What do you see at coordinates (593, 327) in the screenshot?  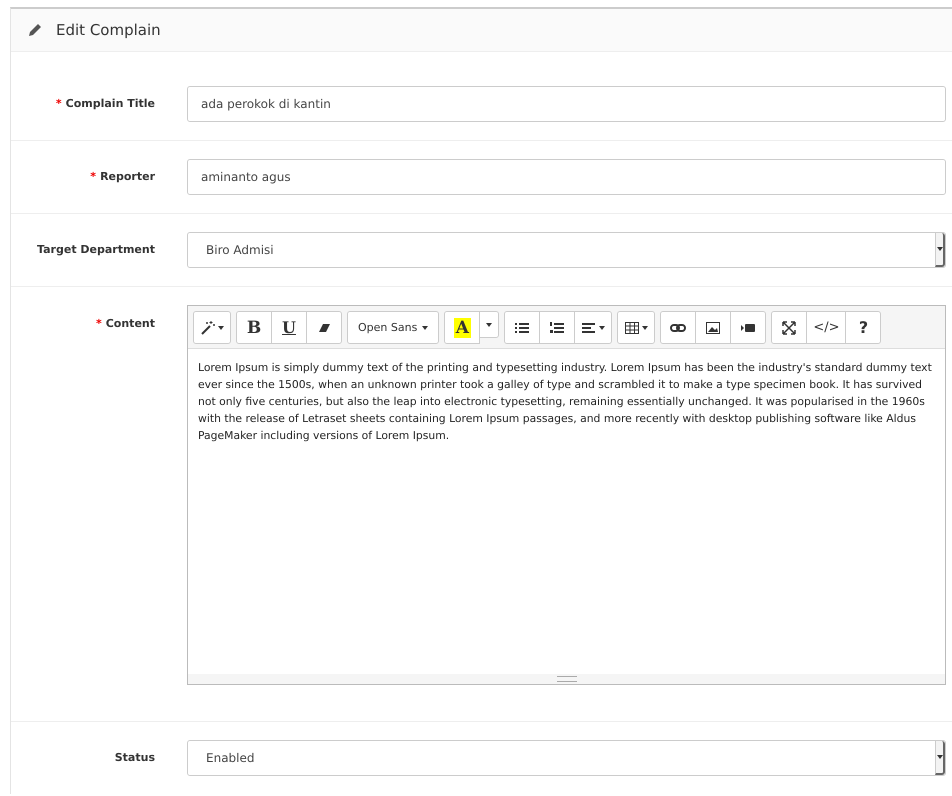 I see `align-button` at bounding box center [593, 327].